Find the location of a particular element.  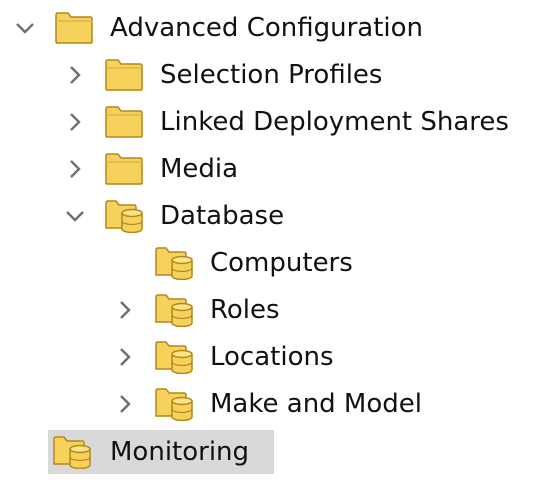

tree-item-label: Media is located at coordinates (199, 169).